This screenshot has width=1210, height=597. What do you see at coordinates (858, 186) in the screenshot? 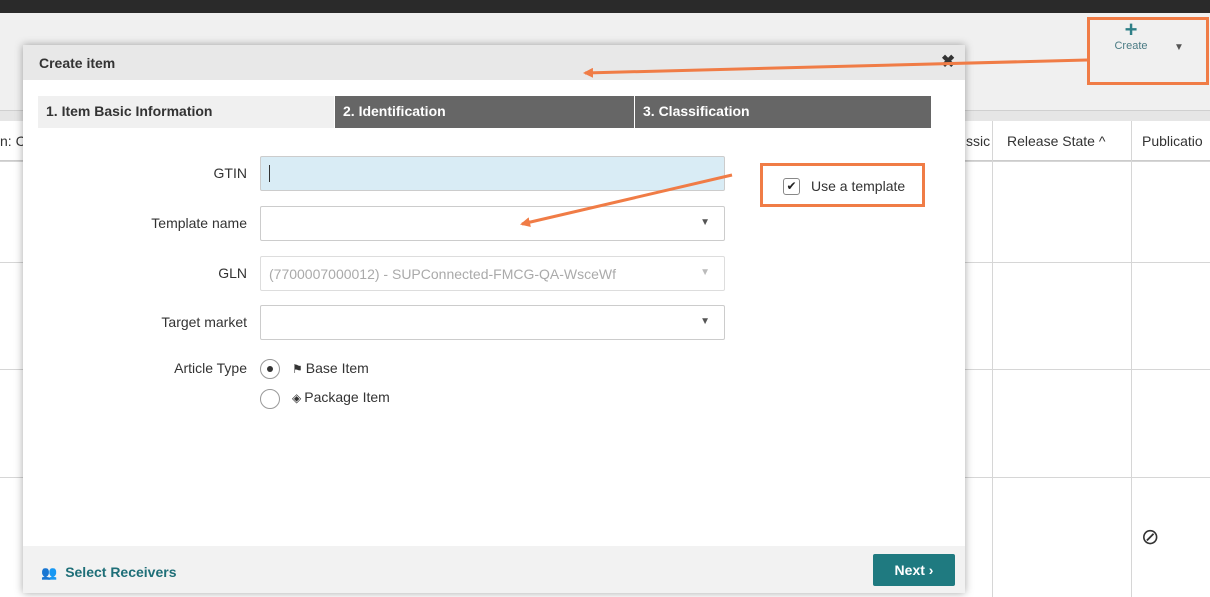
I see `use-template-label: Use a template` at bounding box center [858, 186].